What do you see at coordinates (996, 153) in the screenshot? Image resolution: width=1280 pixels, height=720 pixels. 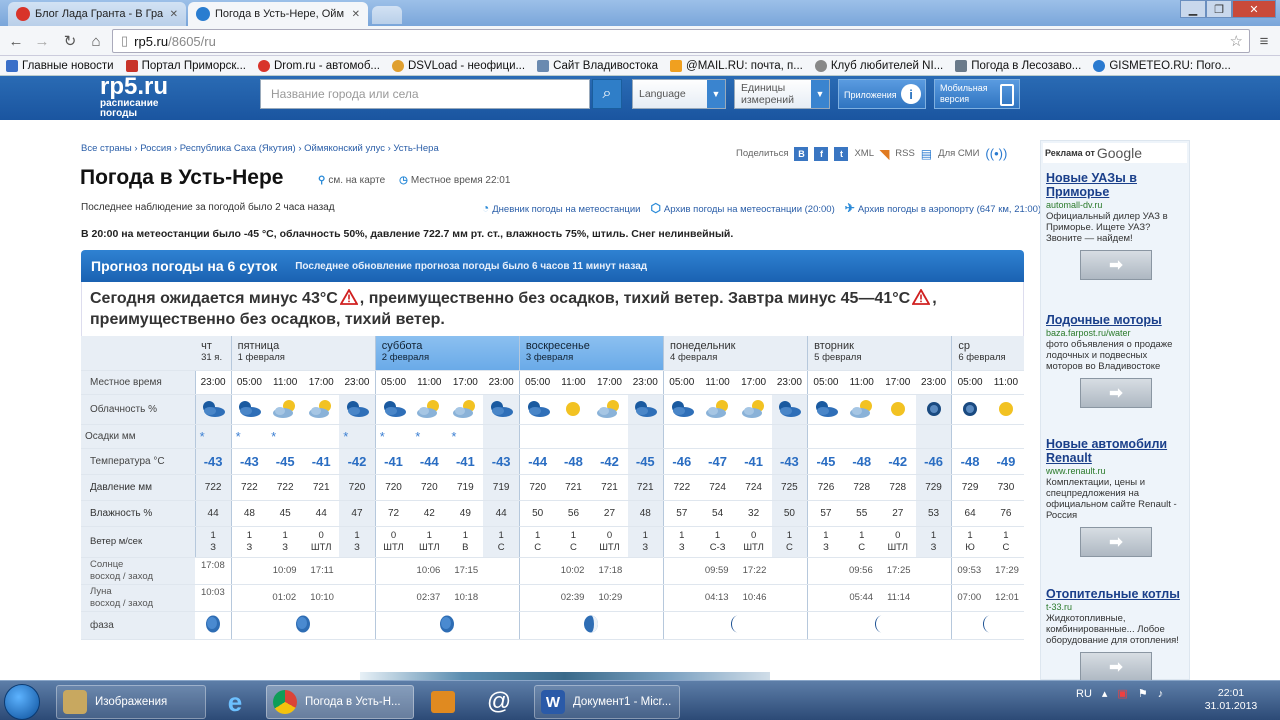 I see `broadcast-icon: ((•))` at bounding box center [996, 153].